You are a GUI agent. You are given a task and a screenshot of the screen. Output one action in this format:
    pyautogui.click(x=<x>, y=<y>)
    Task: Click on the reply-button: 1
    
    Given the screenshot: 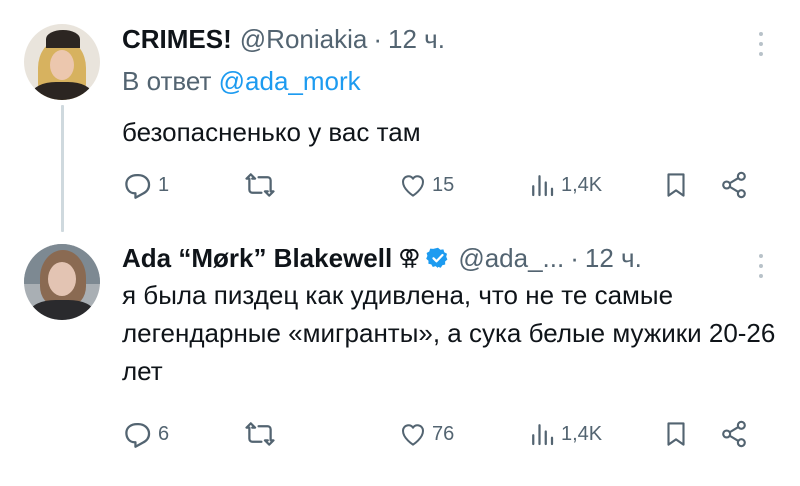 What is the action you would take?
    pyautogui.click(x=144, y=185)
    